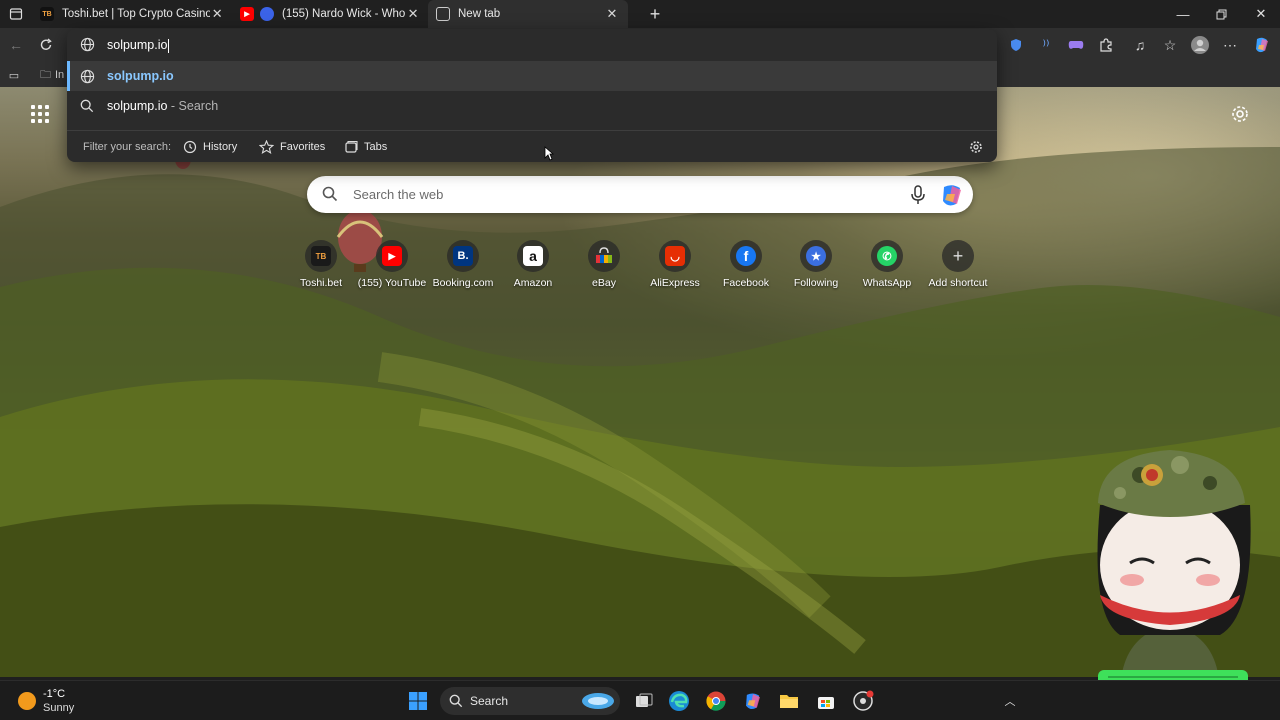 The width and height of the screenshot is (1280, 720). Describe the element at coordinates (1140, 45) in the screenshot. I see `media-icon: ♫` at that location.